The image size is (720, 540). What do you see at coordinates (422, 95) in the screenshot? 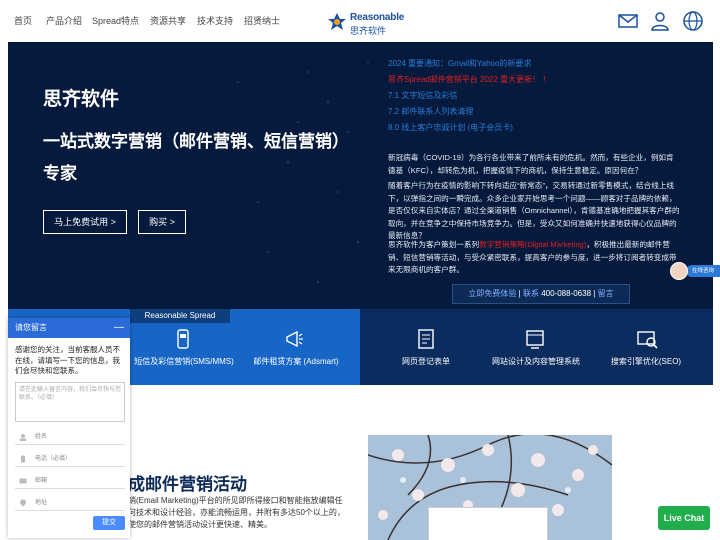
I see `news-item: 7.1 文字短信及彩信` at bounding box center [422, 95].